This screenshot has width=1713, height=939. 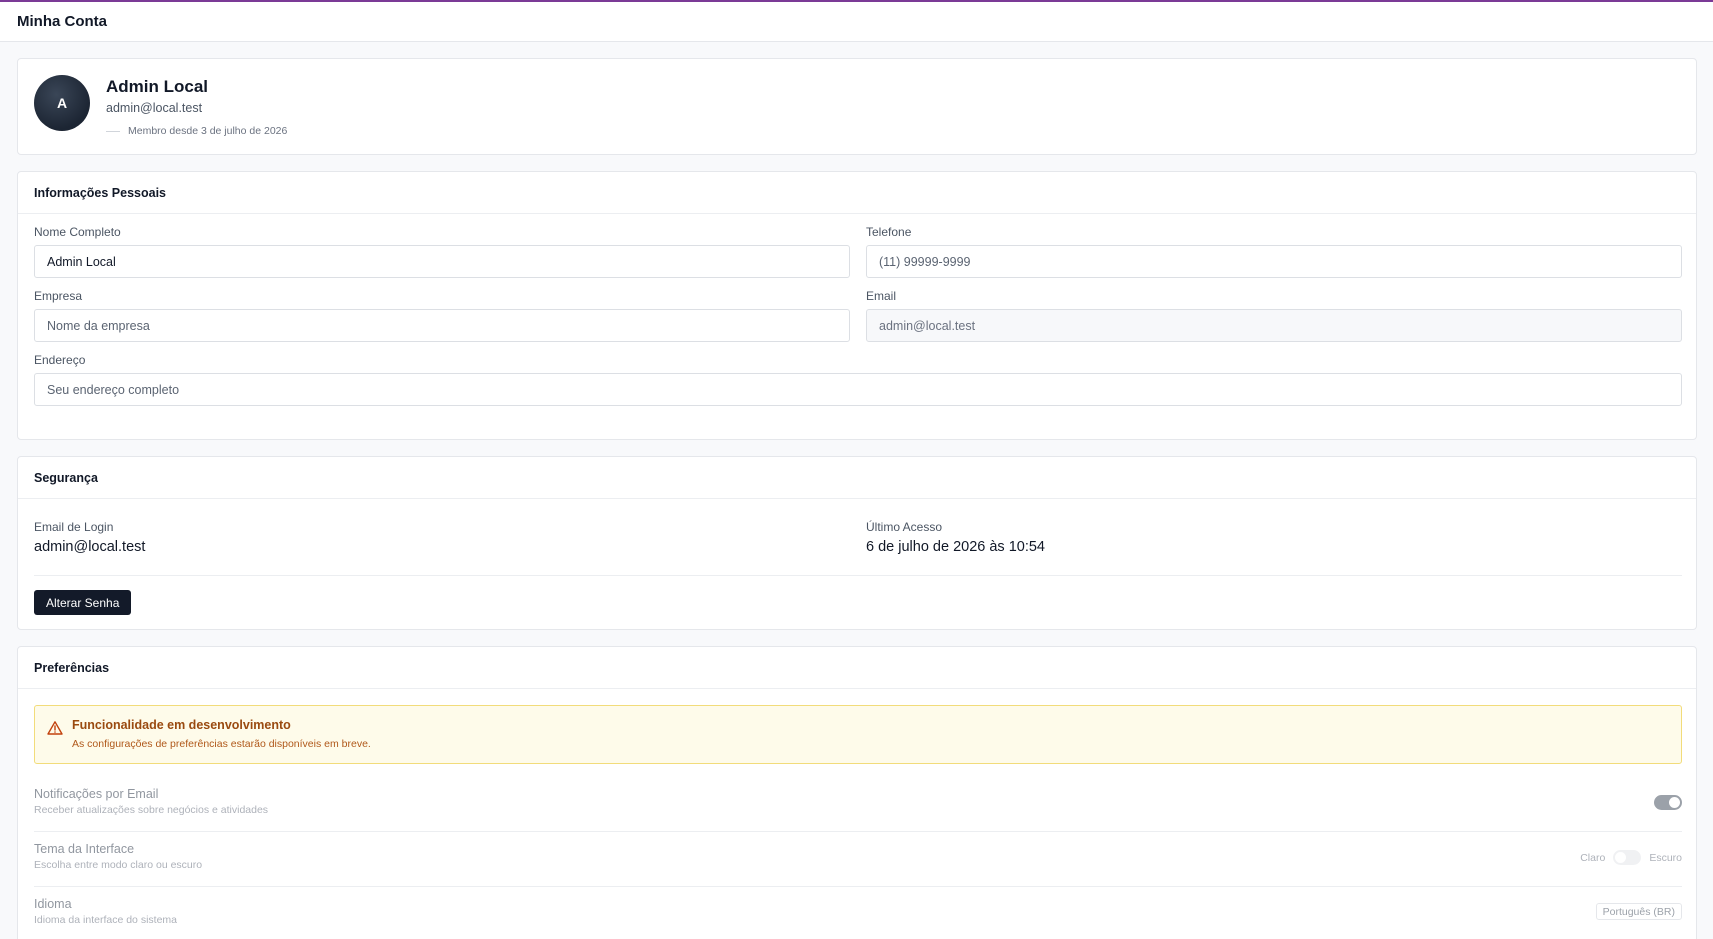 I want to click on page-header: Minha Conta, so click(x=856, y=22).